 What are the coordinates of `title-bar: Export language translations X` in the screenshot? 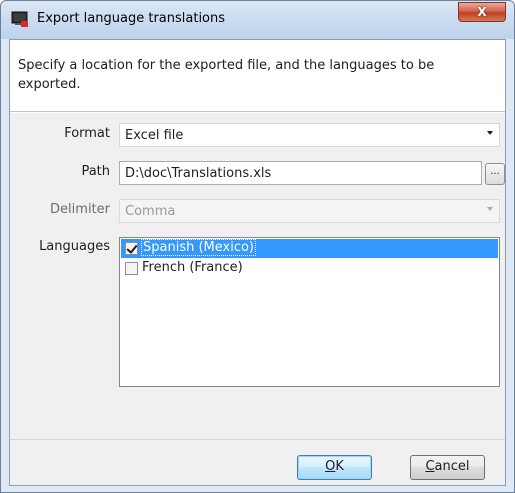 It's located at (257, 20).